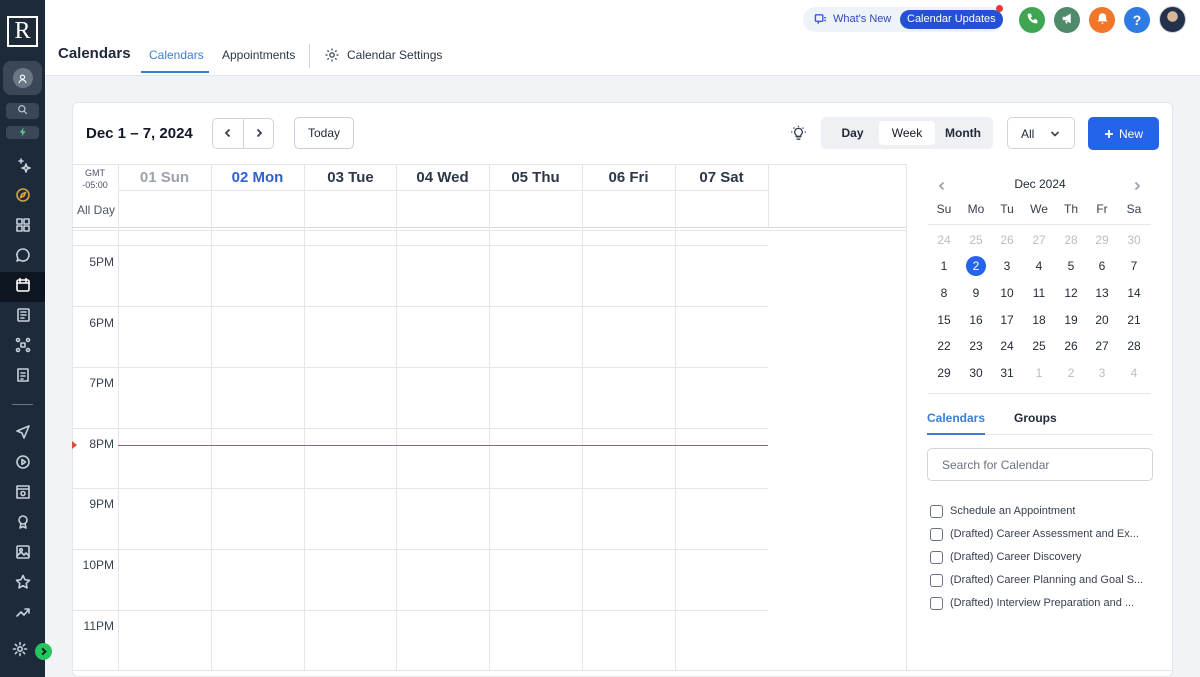 This screenshot has height=677, width=1200. I want to click on calendar-list-item: (Drafted) Career Discovery, so click(1041, 557).